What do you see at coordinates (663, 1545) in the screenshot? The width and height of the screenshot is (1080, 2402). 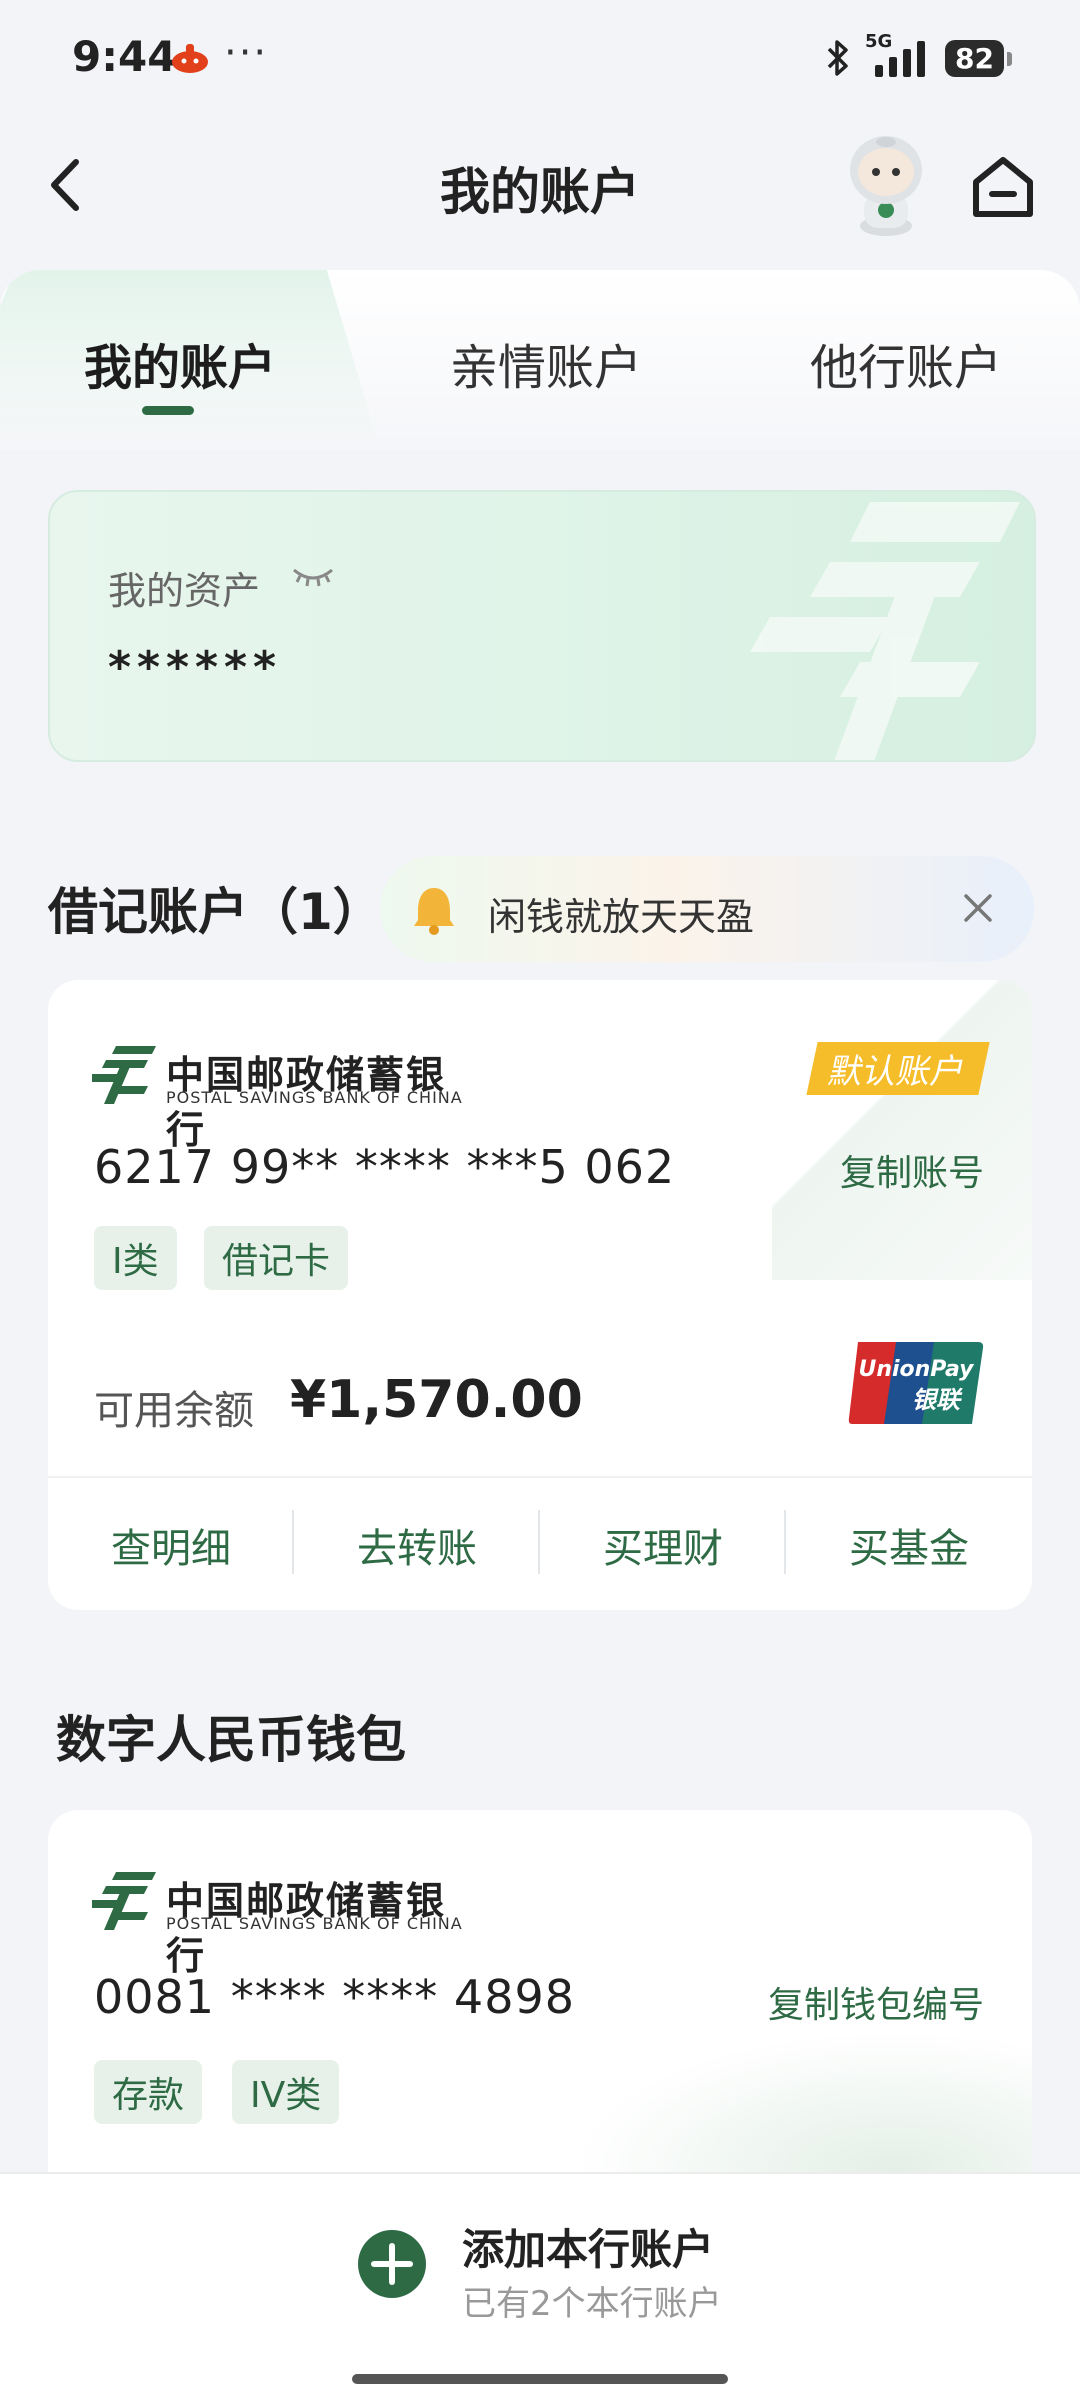 I see `buy-wealth-button: 买理财` at bounding box center [663, 1545].